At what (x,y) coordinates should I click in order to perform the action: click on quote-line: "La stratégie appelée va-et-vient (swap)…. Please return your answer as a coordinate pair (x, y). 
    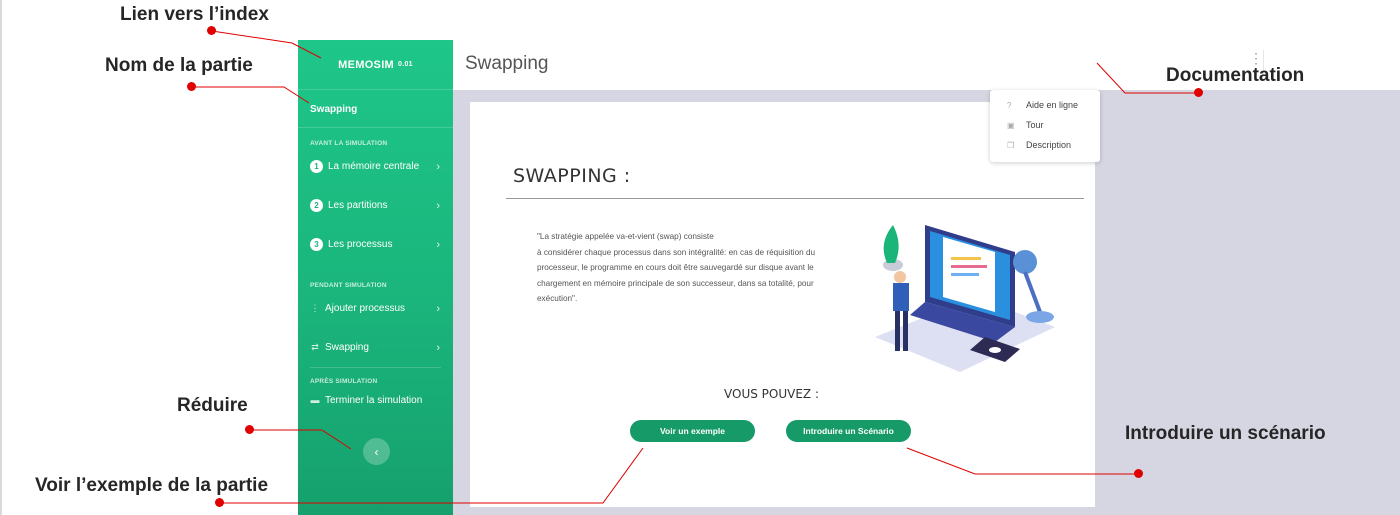
    Looking at the image, I should click on (625, 236).